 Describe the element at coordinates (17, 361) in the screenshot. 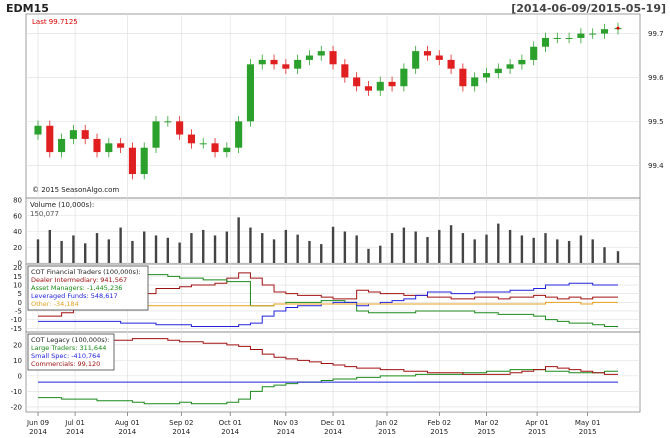

I see `y-tick-label: 10` at that location.